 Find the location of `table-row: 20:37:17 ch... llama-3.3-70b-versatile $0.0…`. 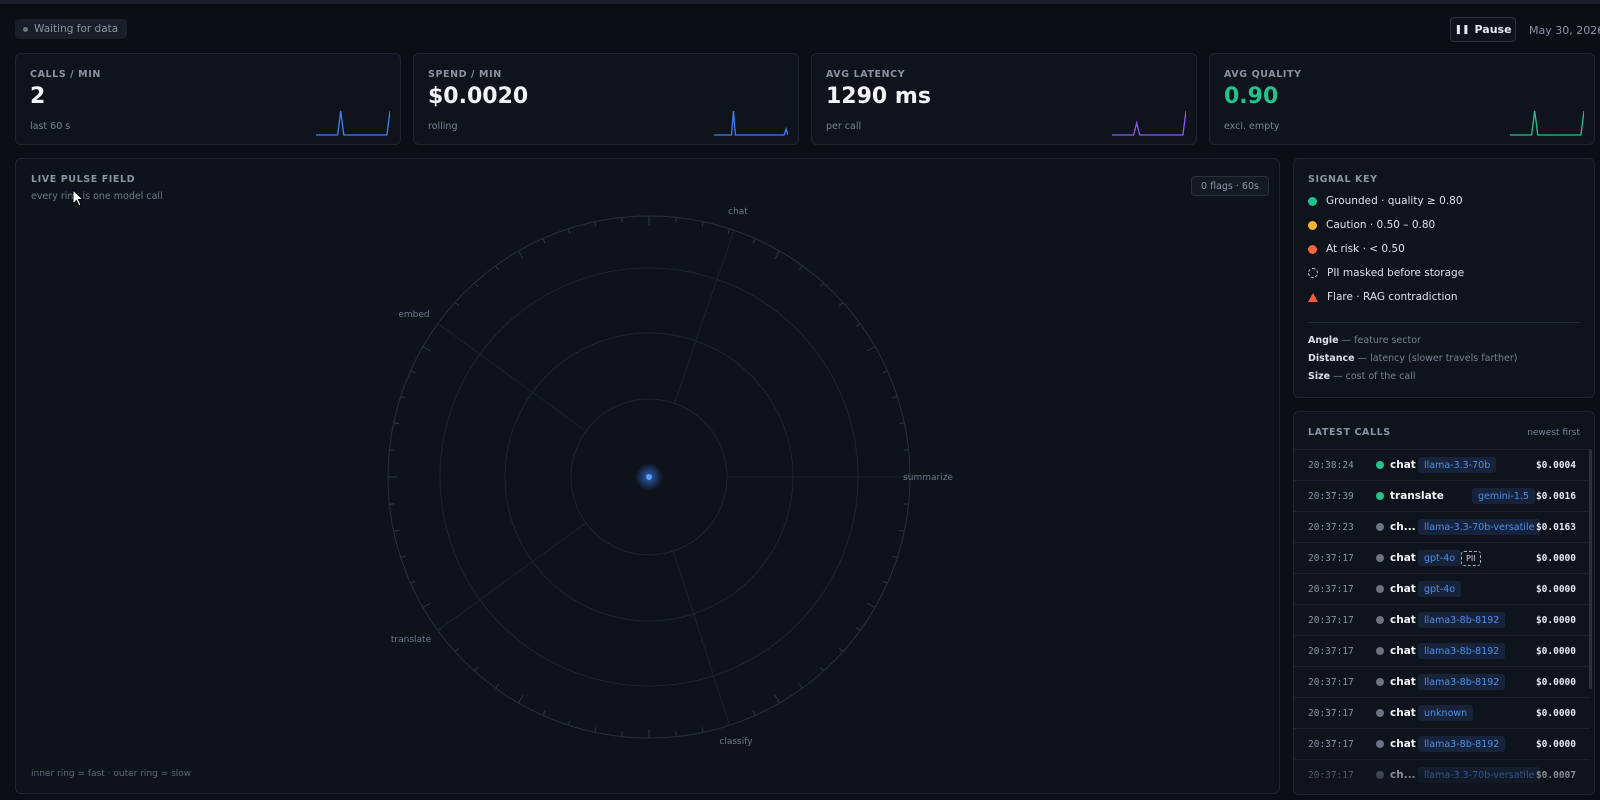

table-row: 20:37:17 ch... llama-3.3-70b-versatile $0.0… is located at coordinates (1442, 774).